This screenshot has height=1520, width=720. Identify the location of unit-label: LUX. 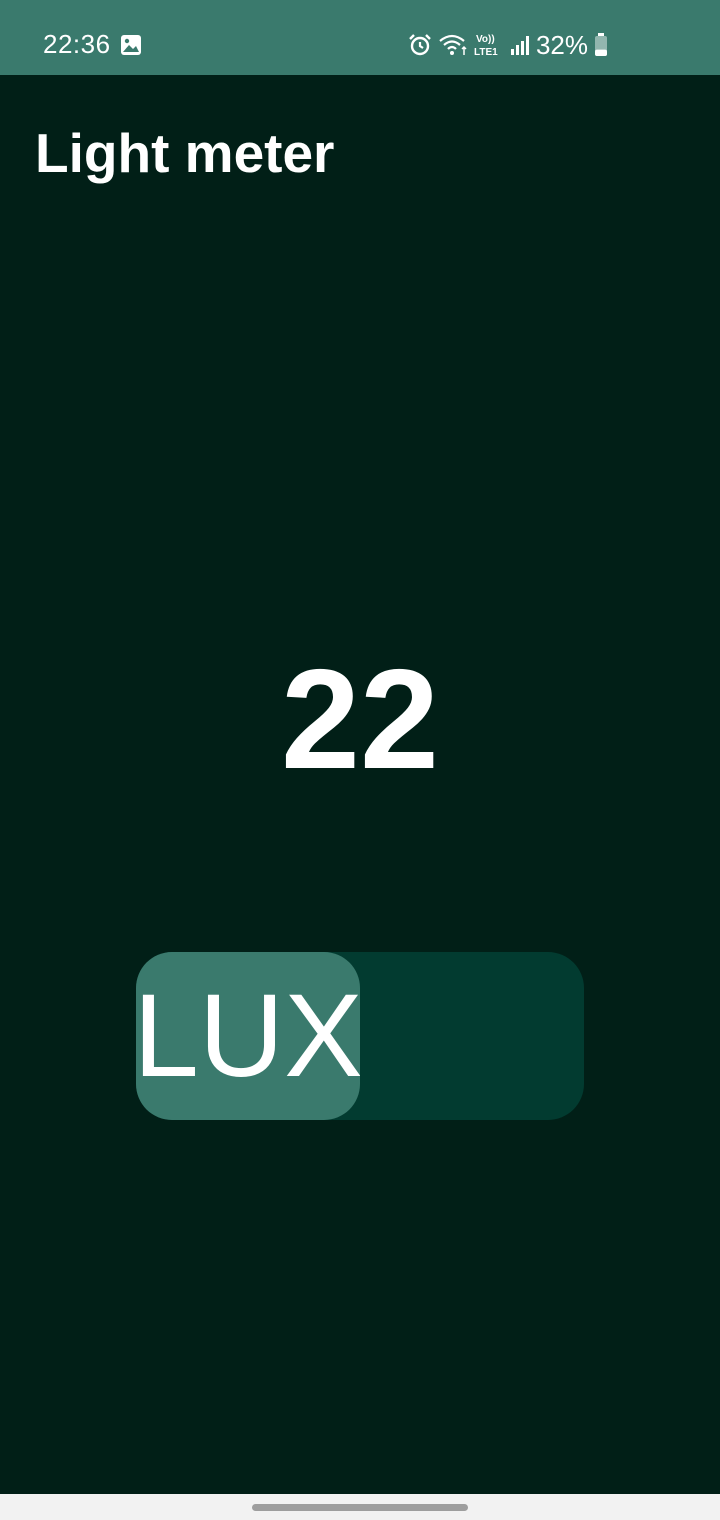
(248, 1036).